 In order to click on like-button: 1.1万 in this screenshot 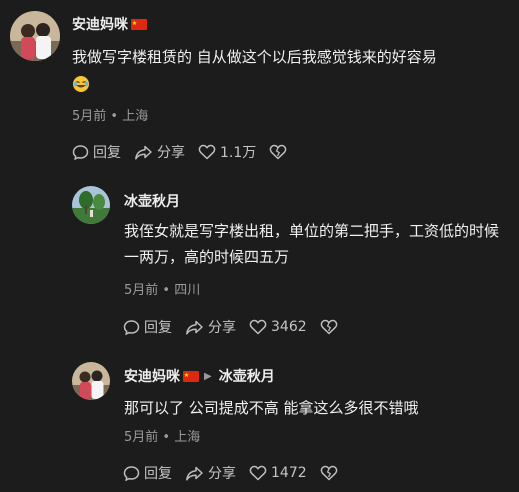, I will do `click(227, 152)`.